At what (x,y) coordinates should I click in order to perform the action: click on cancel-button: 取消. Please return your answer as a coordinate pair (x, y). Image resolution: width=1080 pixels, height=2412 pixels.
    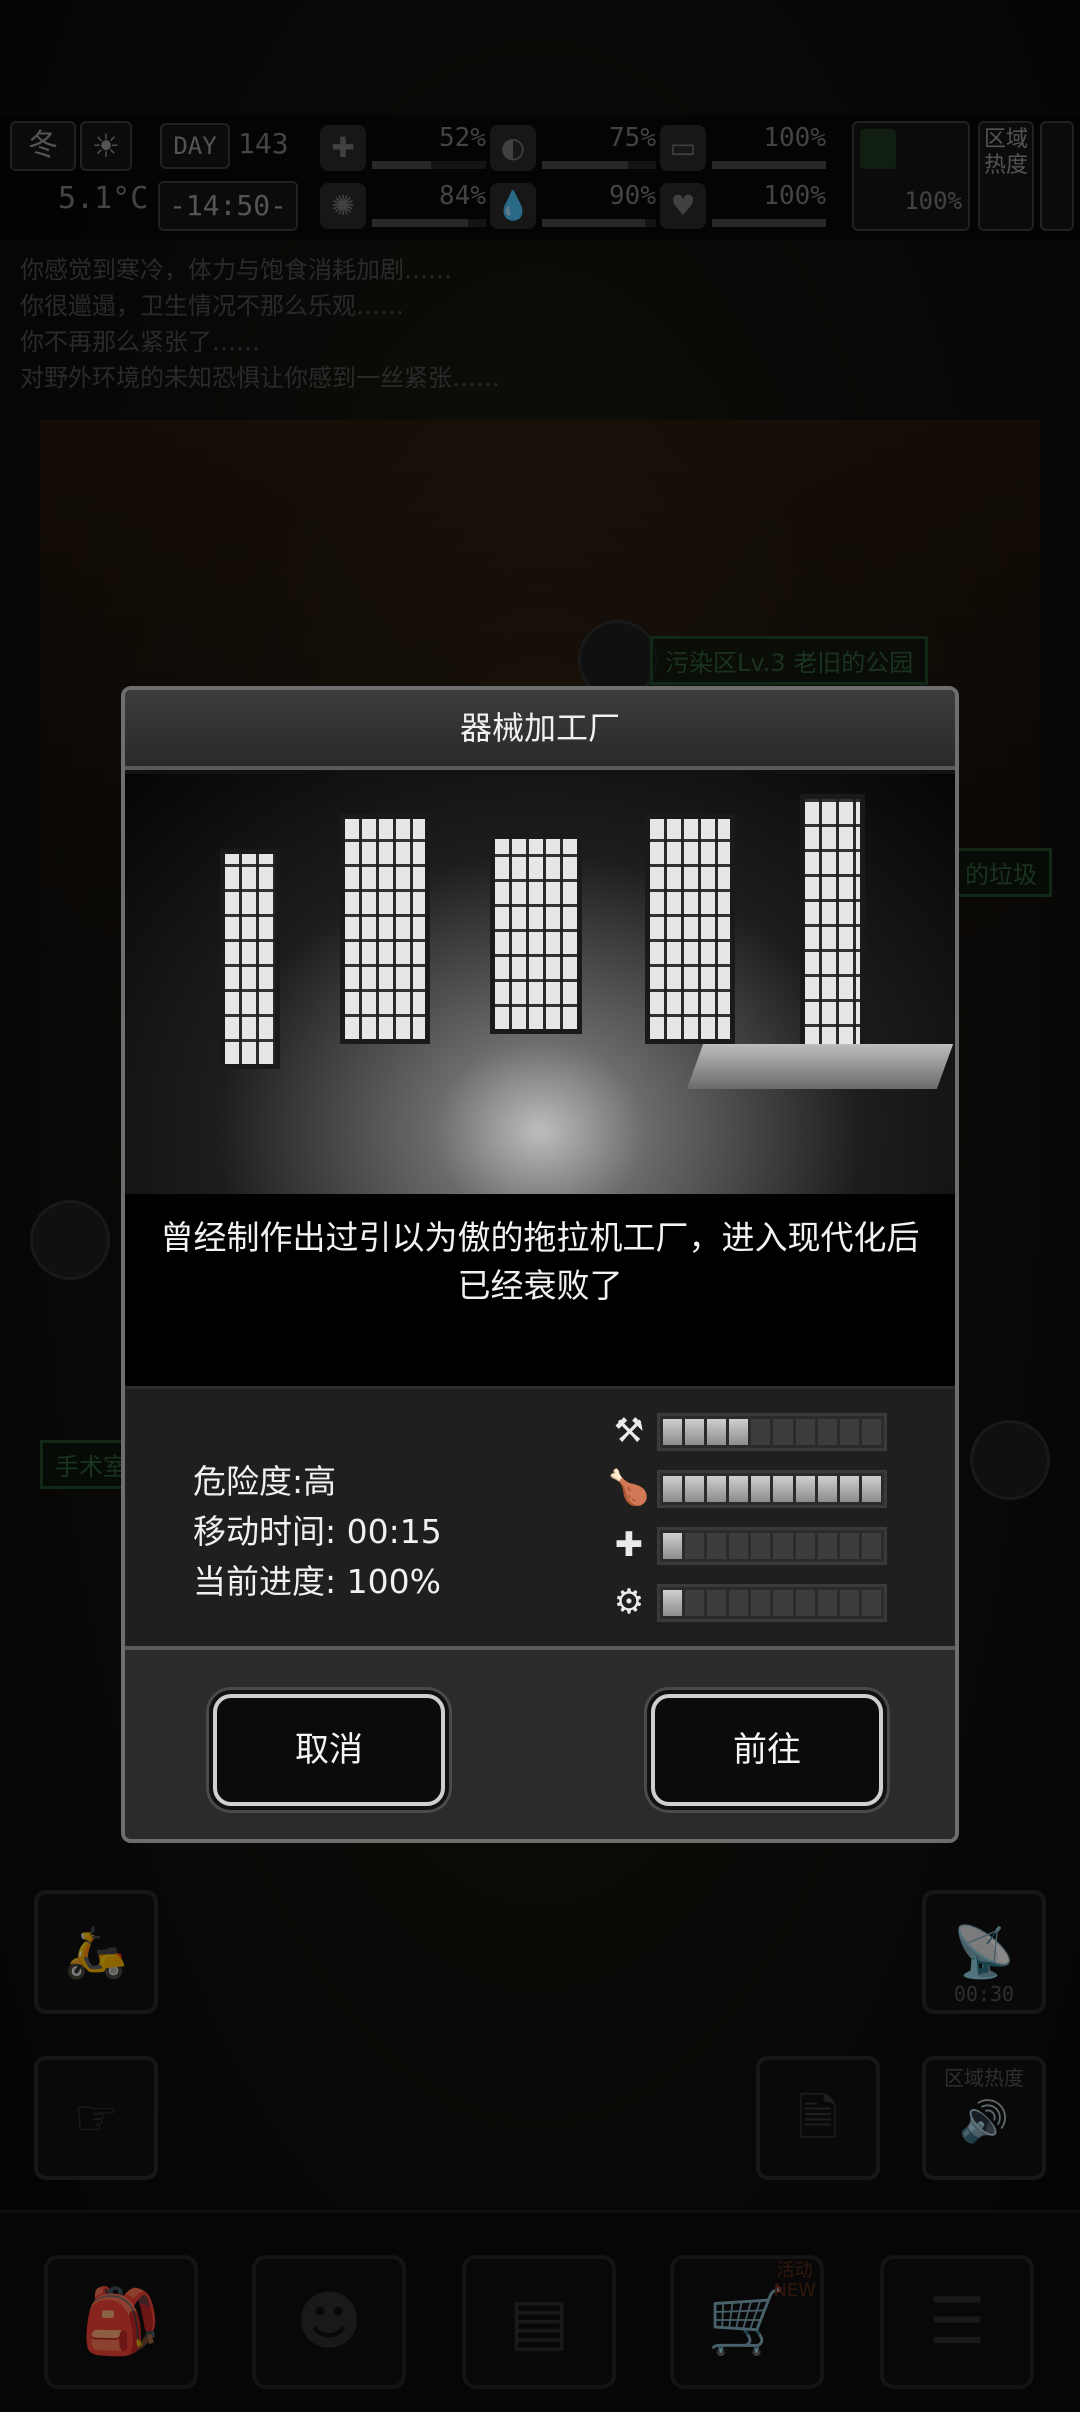
    Looking at the image, I should click on (329, 1750).